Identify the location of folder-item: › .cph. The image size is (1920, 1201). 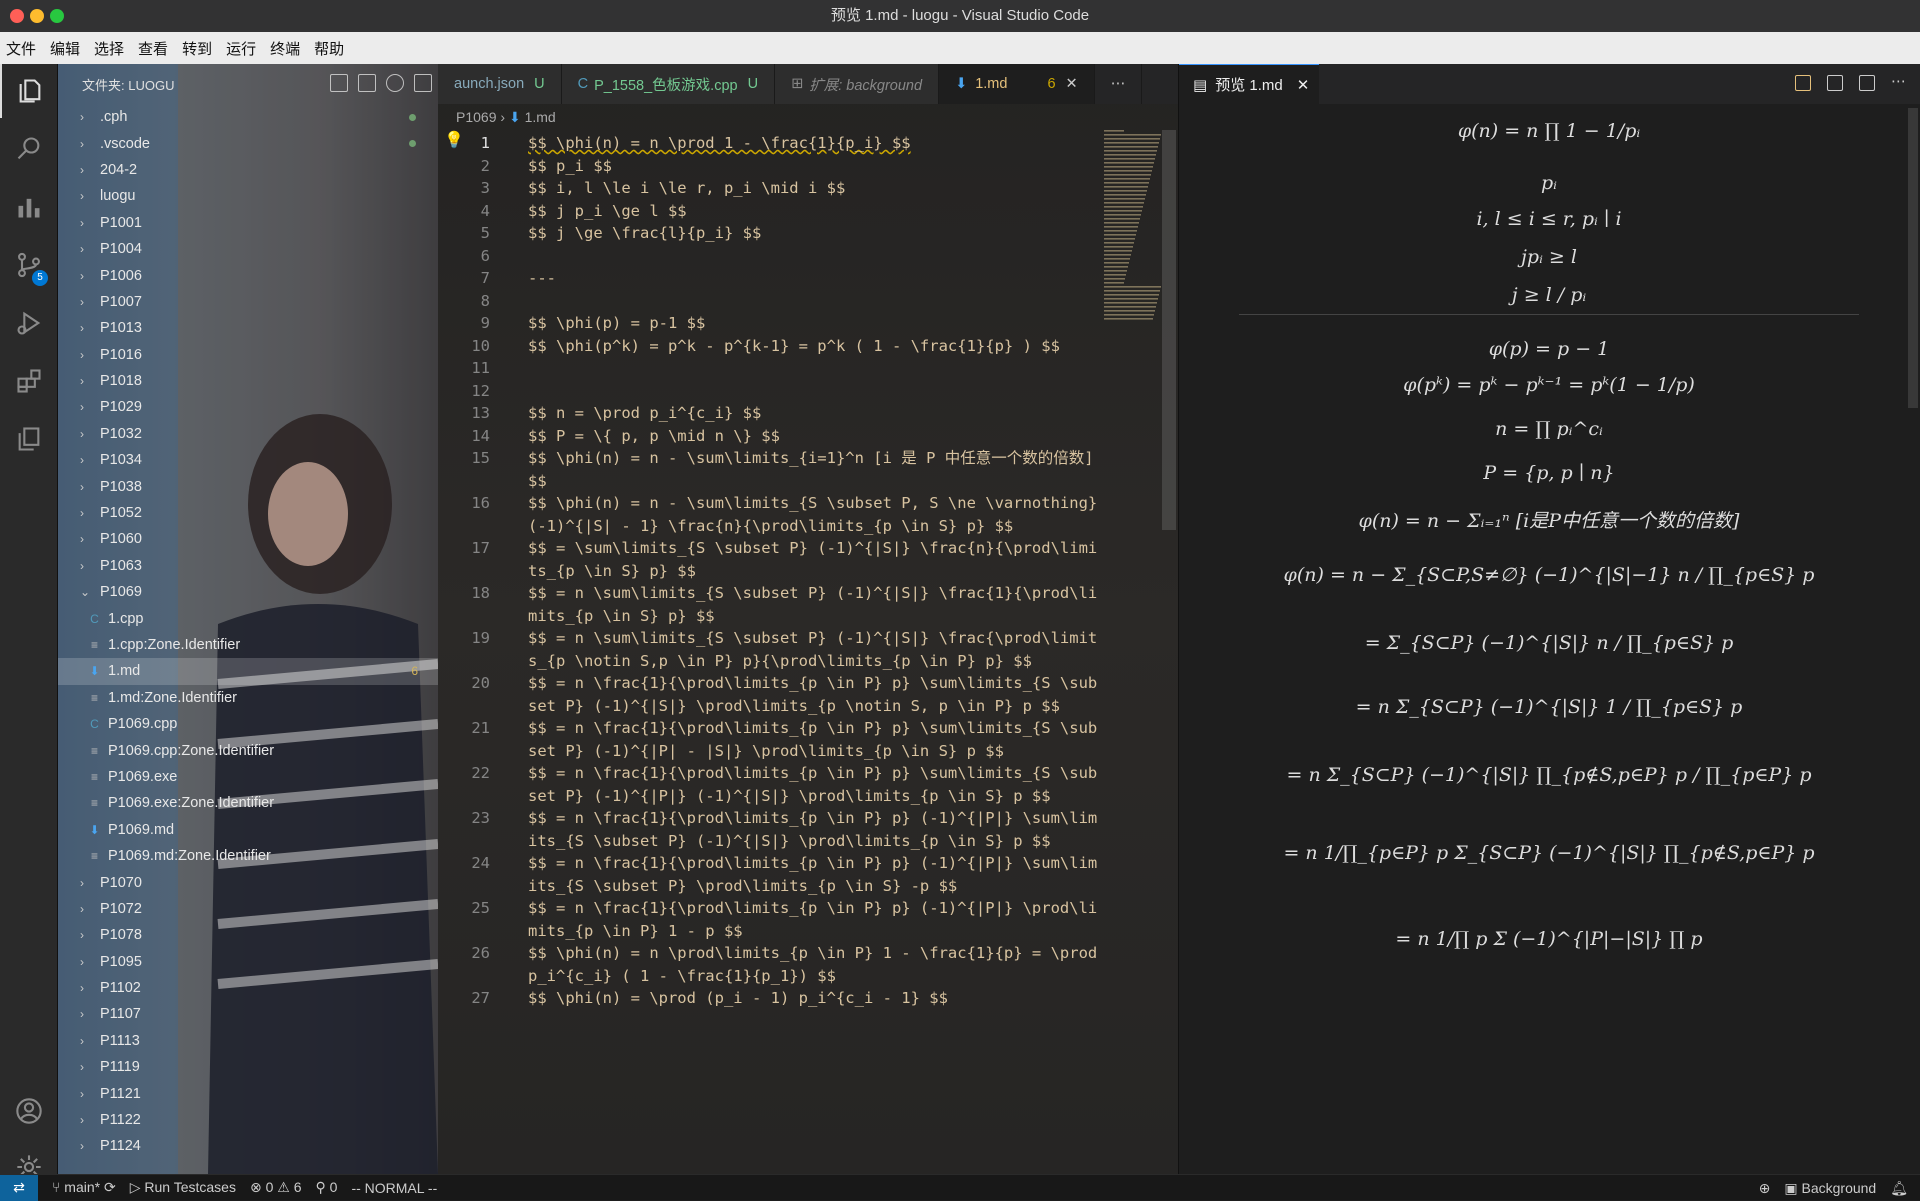
(248, 117).